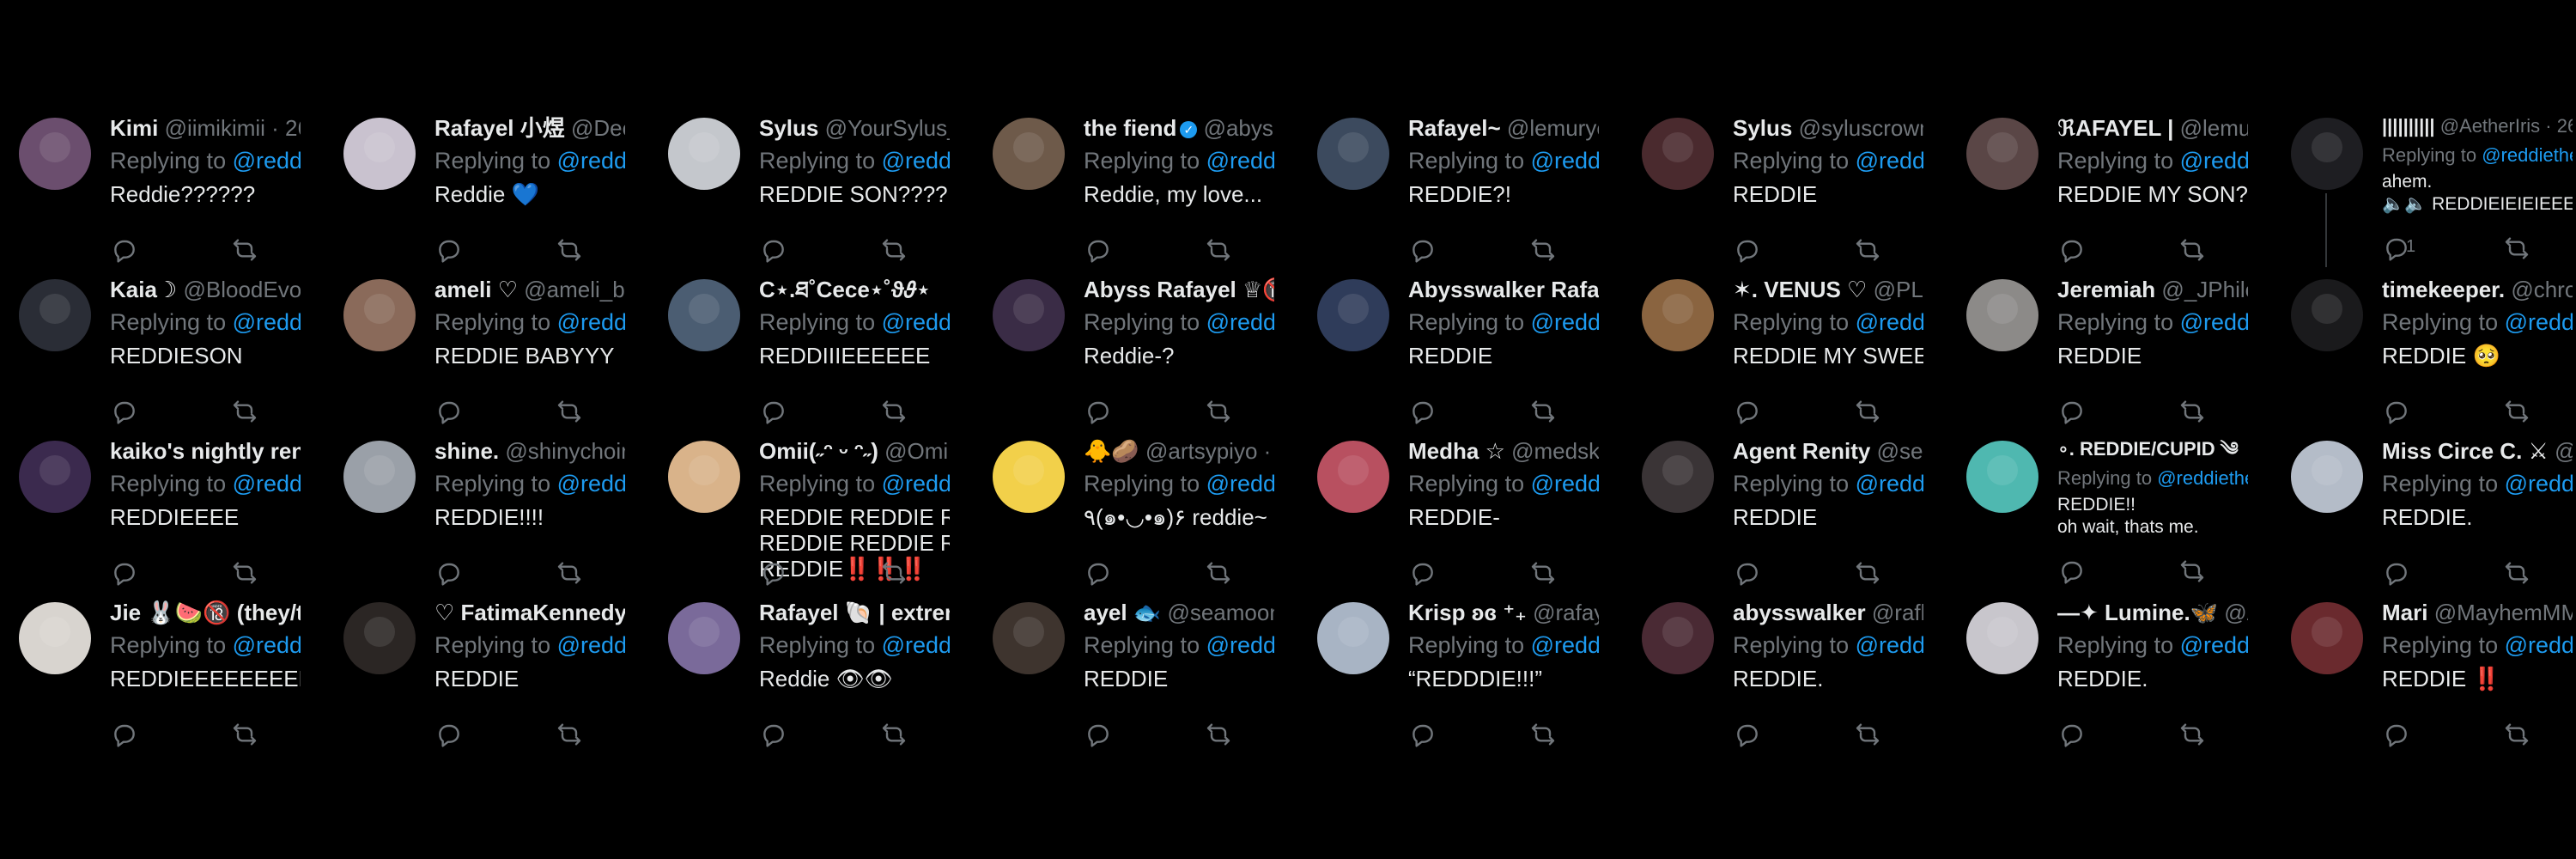  What do you see at coordinates (1179, 290) in the screenshot?
I see `display-name: Abyss Rafayel ♕🔞` at bounding box center [1179, 290].